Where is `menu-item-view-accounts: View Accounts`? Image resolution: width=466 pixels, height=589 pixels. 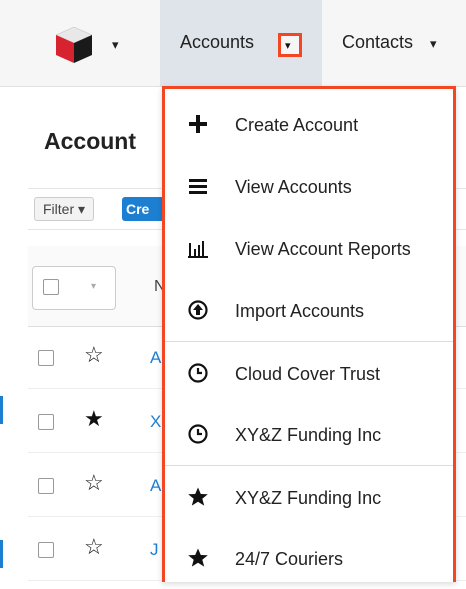
menu-item-view-accounts: View Accounts is located at coordinates (309, 186).